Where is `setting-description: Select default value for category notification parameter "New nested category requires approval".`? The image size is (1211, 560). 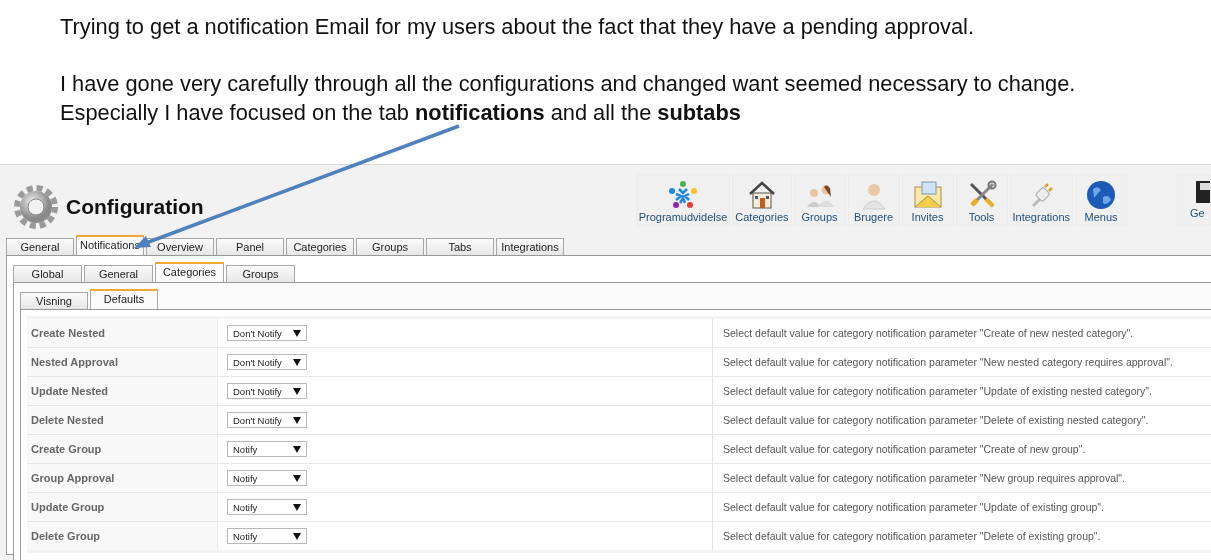
setting-description: Select default value for category notification parameter "New nested category requires approval". is located at coordinates (948, 362).